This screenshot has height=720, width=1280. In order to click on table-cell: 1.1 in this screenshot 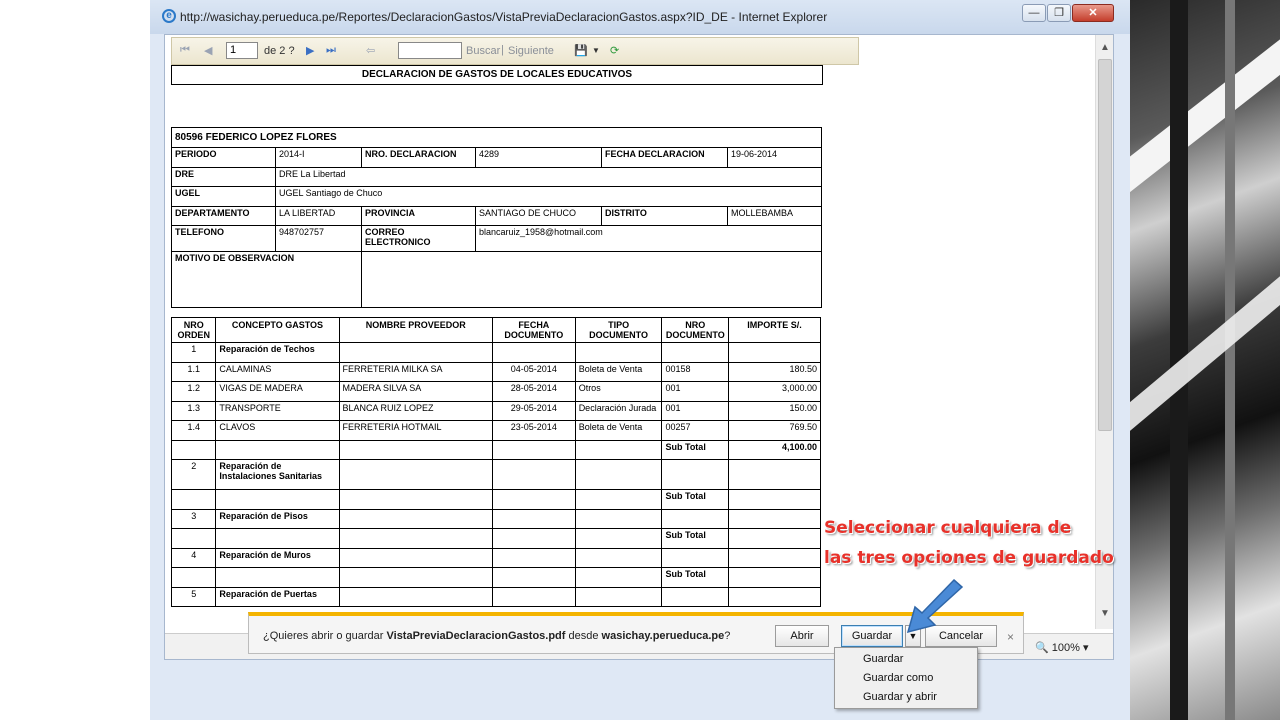, I will do `click(193, 371)`.